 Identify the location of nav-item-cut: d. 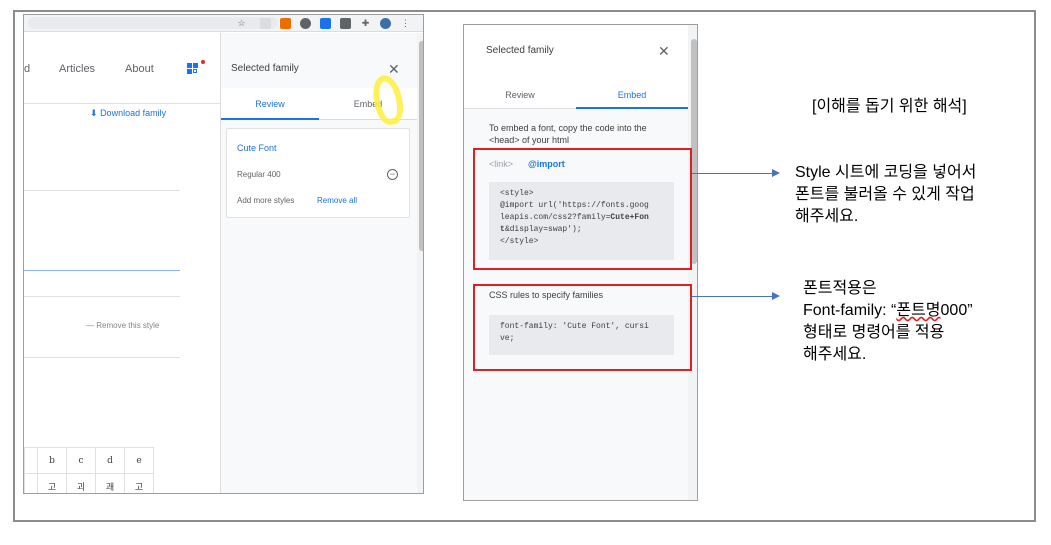
(27, 69).